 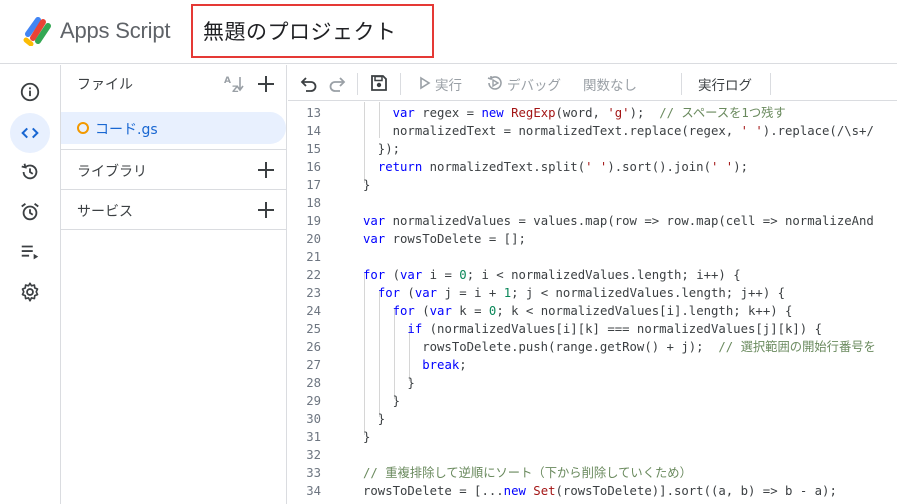 I want to click on svg-text: A, so click(x=227, y=81).